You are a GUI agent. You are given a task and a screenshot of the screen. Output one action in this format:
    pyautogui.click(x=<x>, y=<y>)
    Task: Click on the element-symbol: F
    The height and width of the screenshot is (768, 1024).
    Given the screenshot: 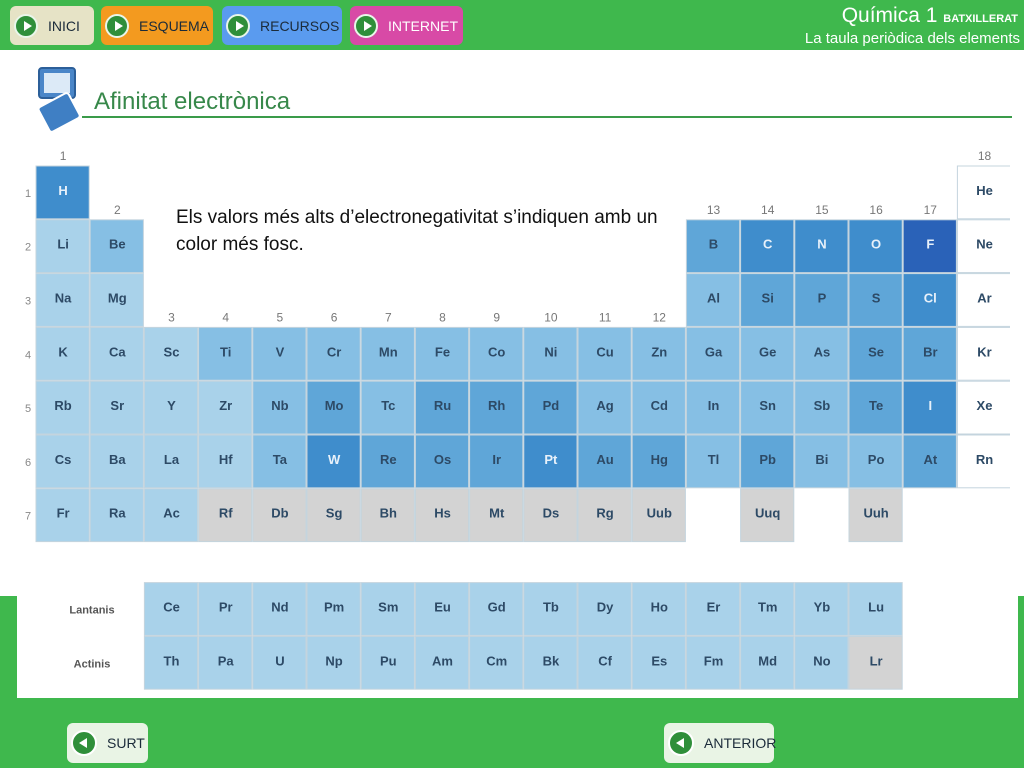 What is the action you would take?
    pyautogui.click(x=930, y=244)
    